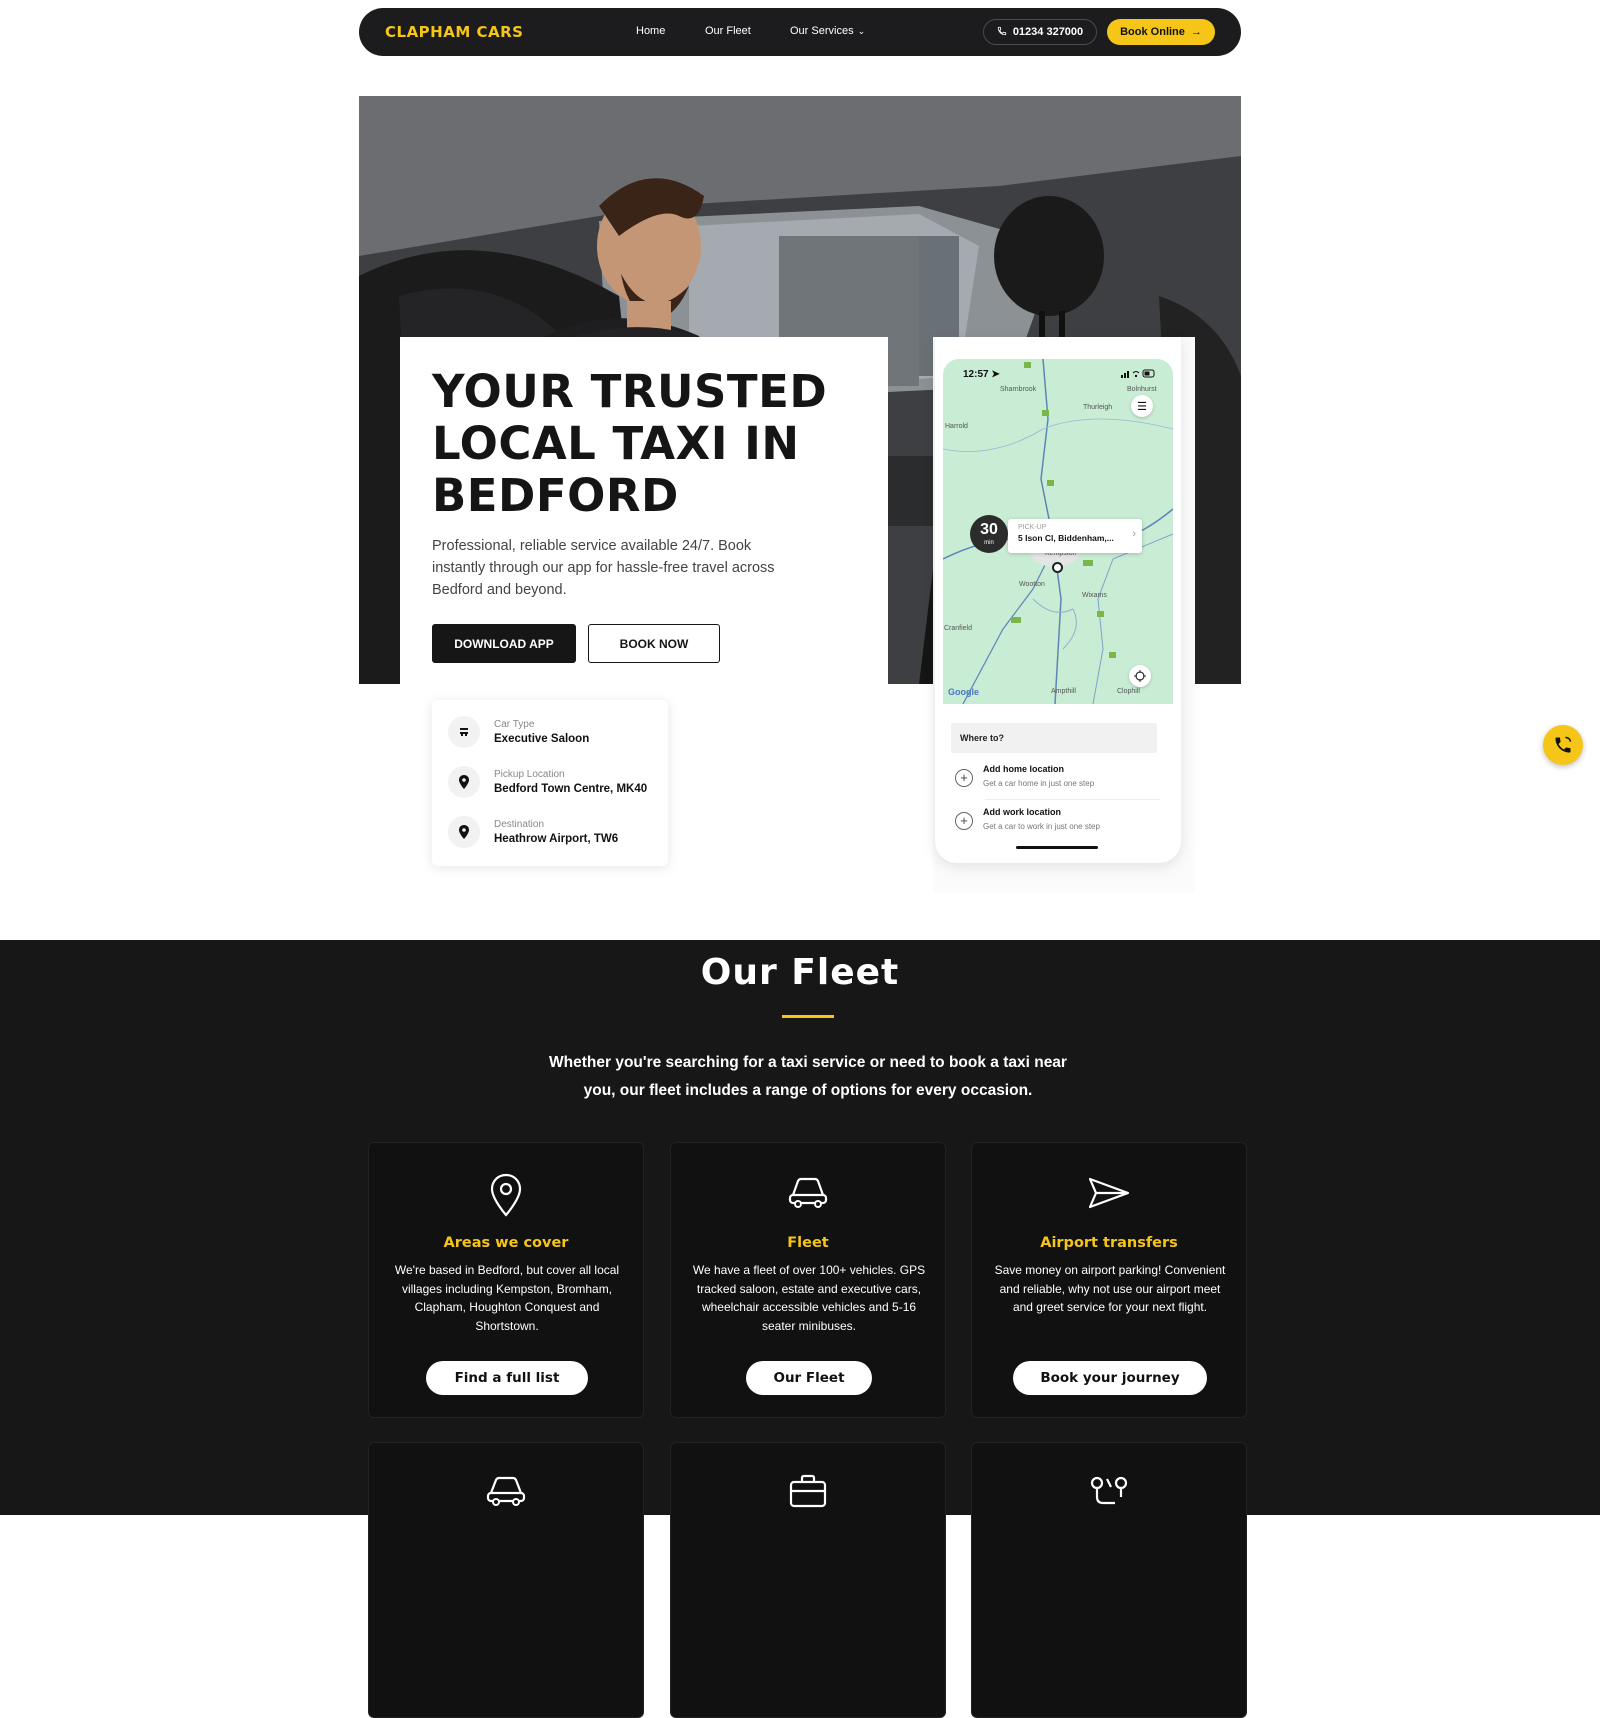 This screenshot has height=1718, width=1600. What do you see at coordinates (995, 374) in the screenshot?
I see `location-arrow-icon: ➤` at bounding box center [995, 374].